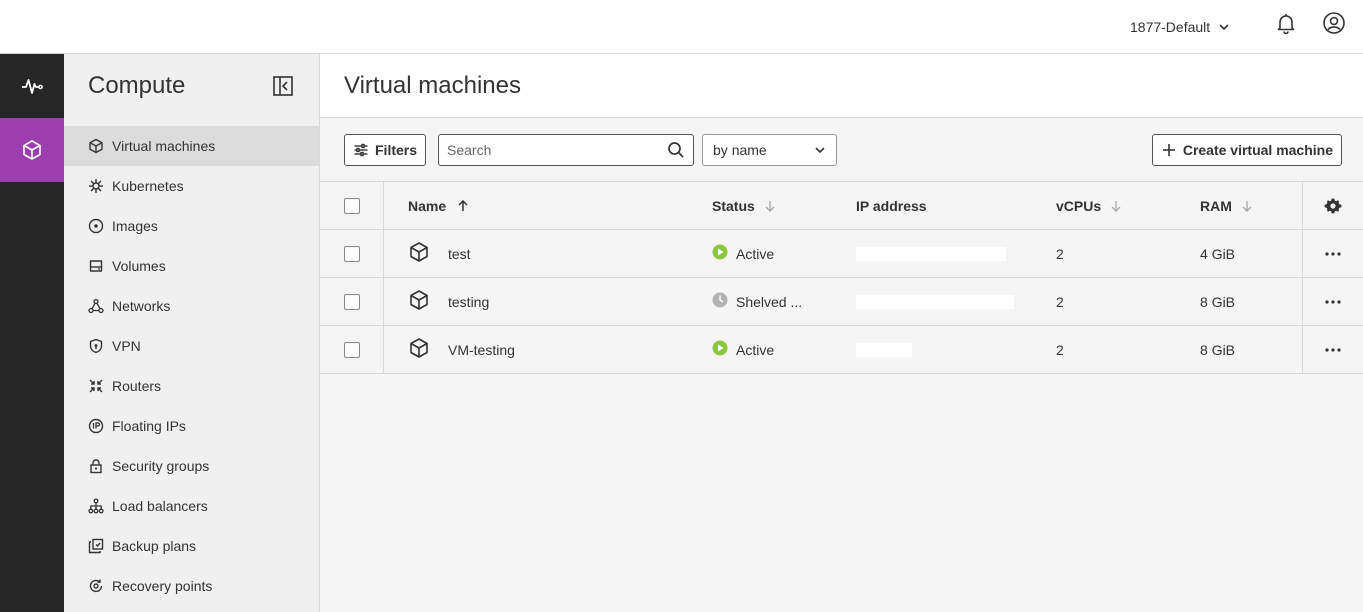 Image resolution: width=1363 pixels, height=612 pixels. What do you see at coordinates (96, 346) in the screenshot?
I see `shield-icon` at bounding box center [96, 346].